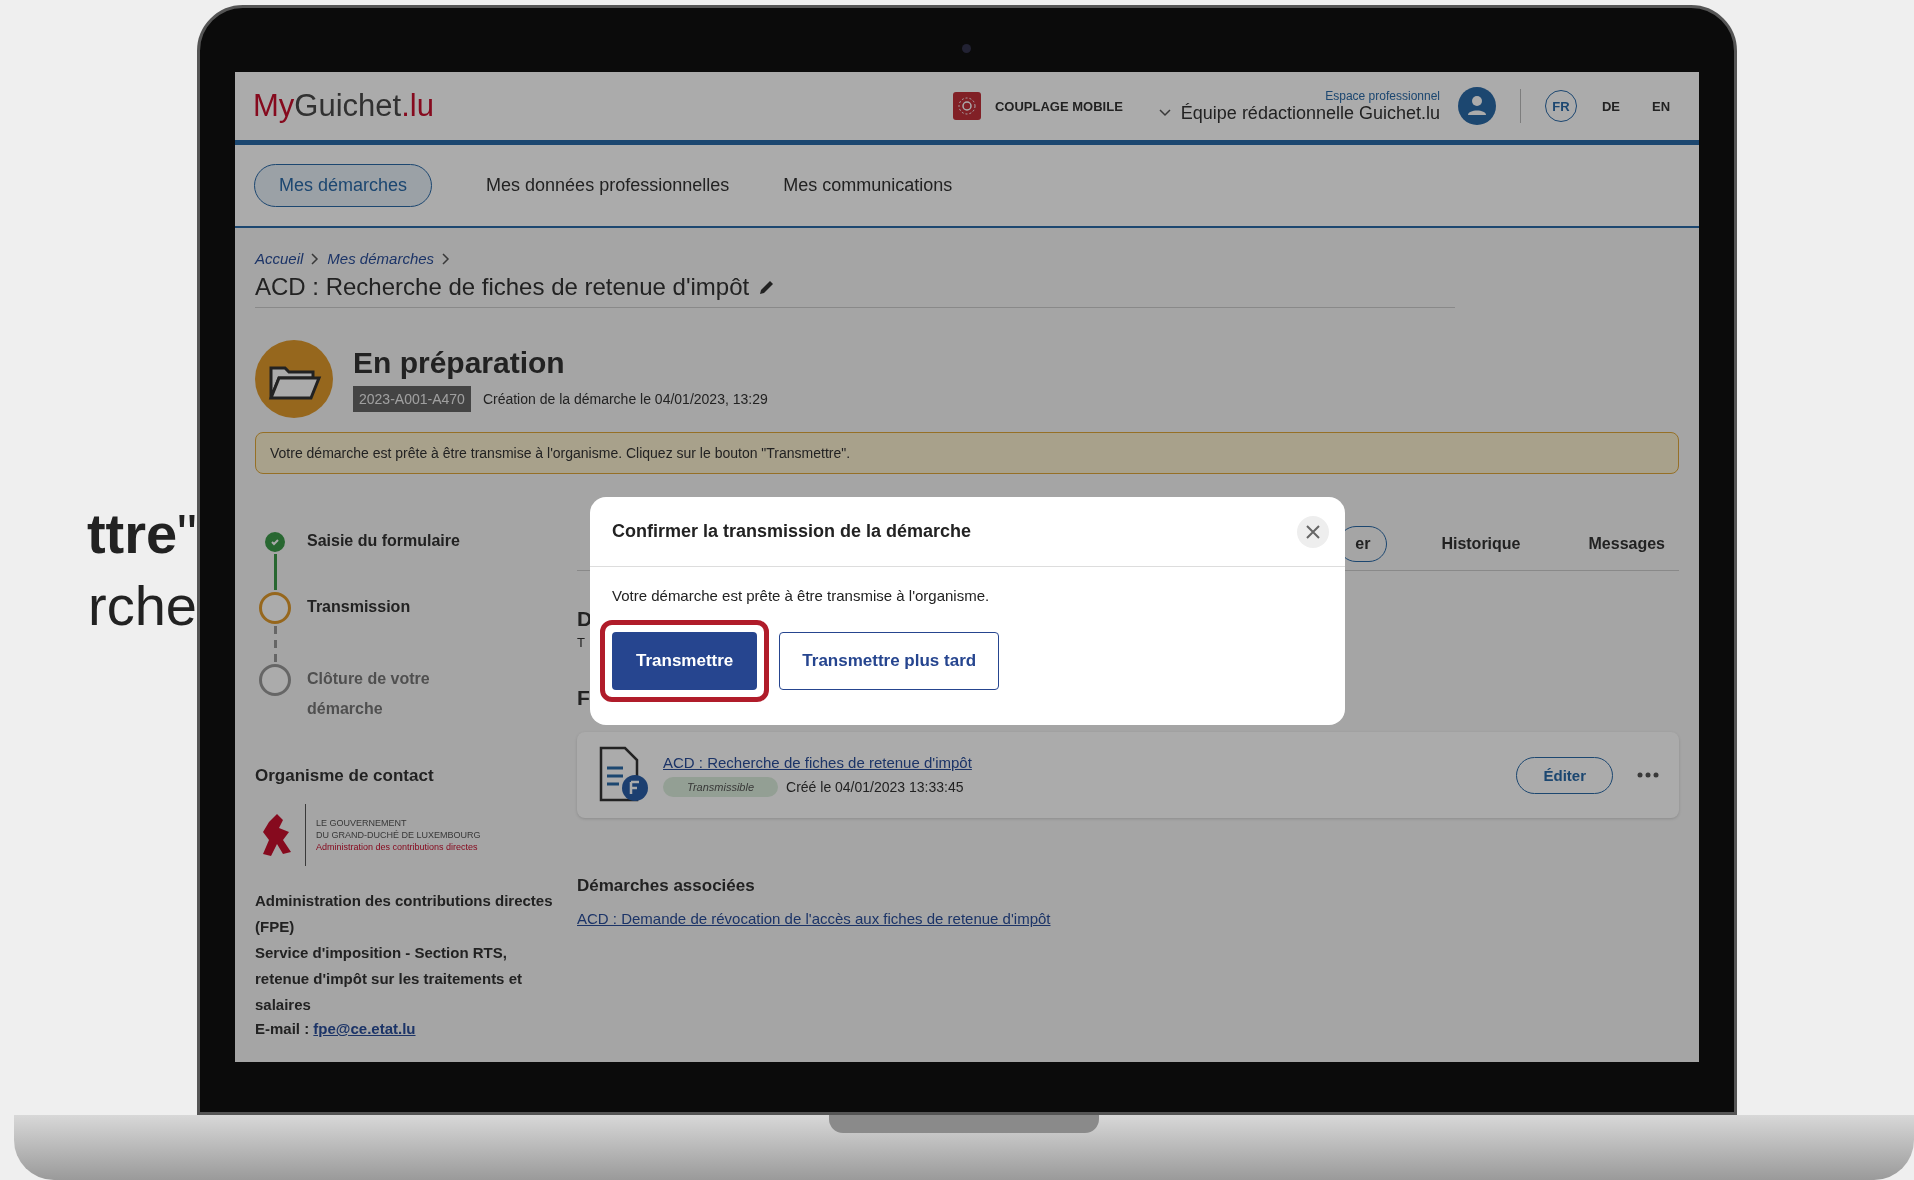 The height and width of the screenshot is (1180, 1914). What do you see at coordinates (398, 835) in the screenshot?
I see `government-logo-text: DU GRAND-DUCHÉ DE LUXEMBOURG` at bounding box center [398, 835].